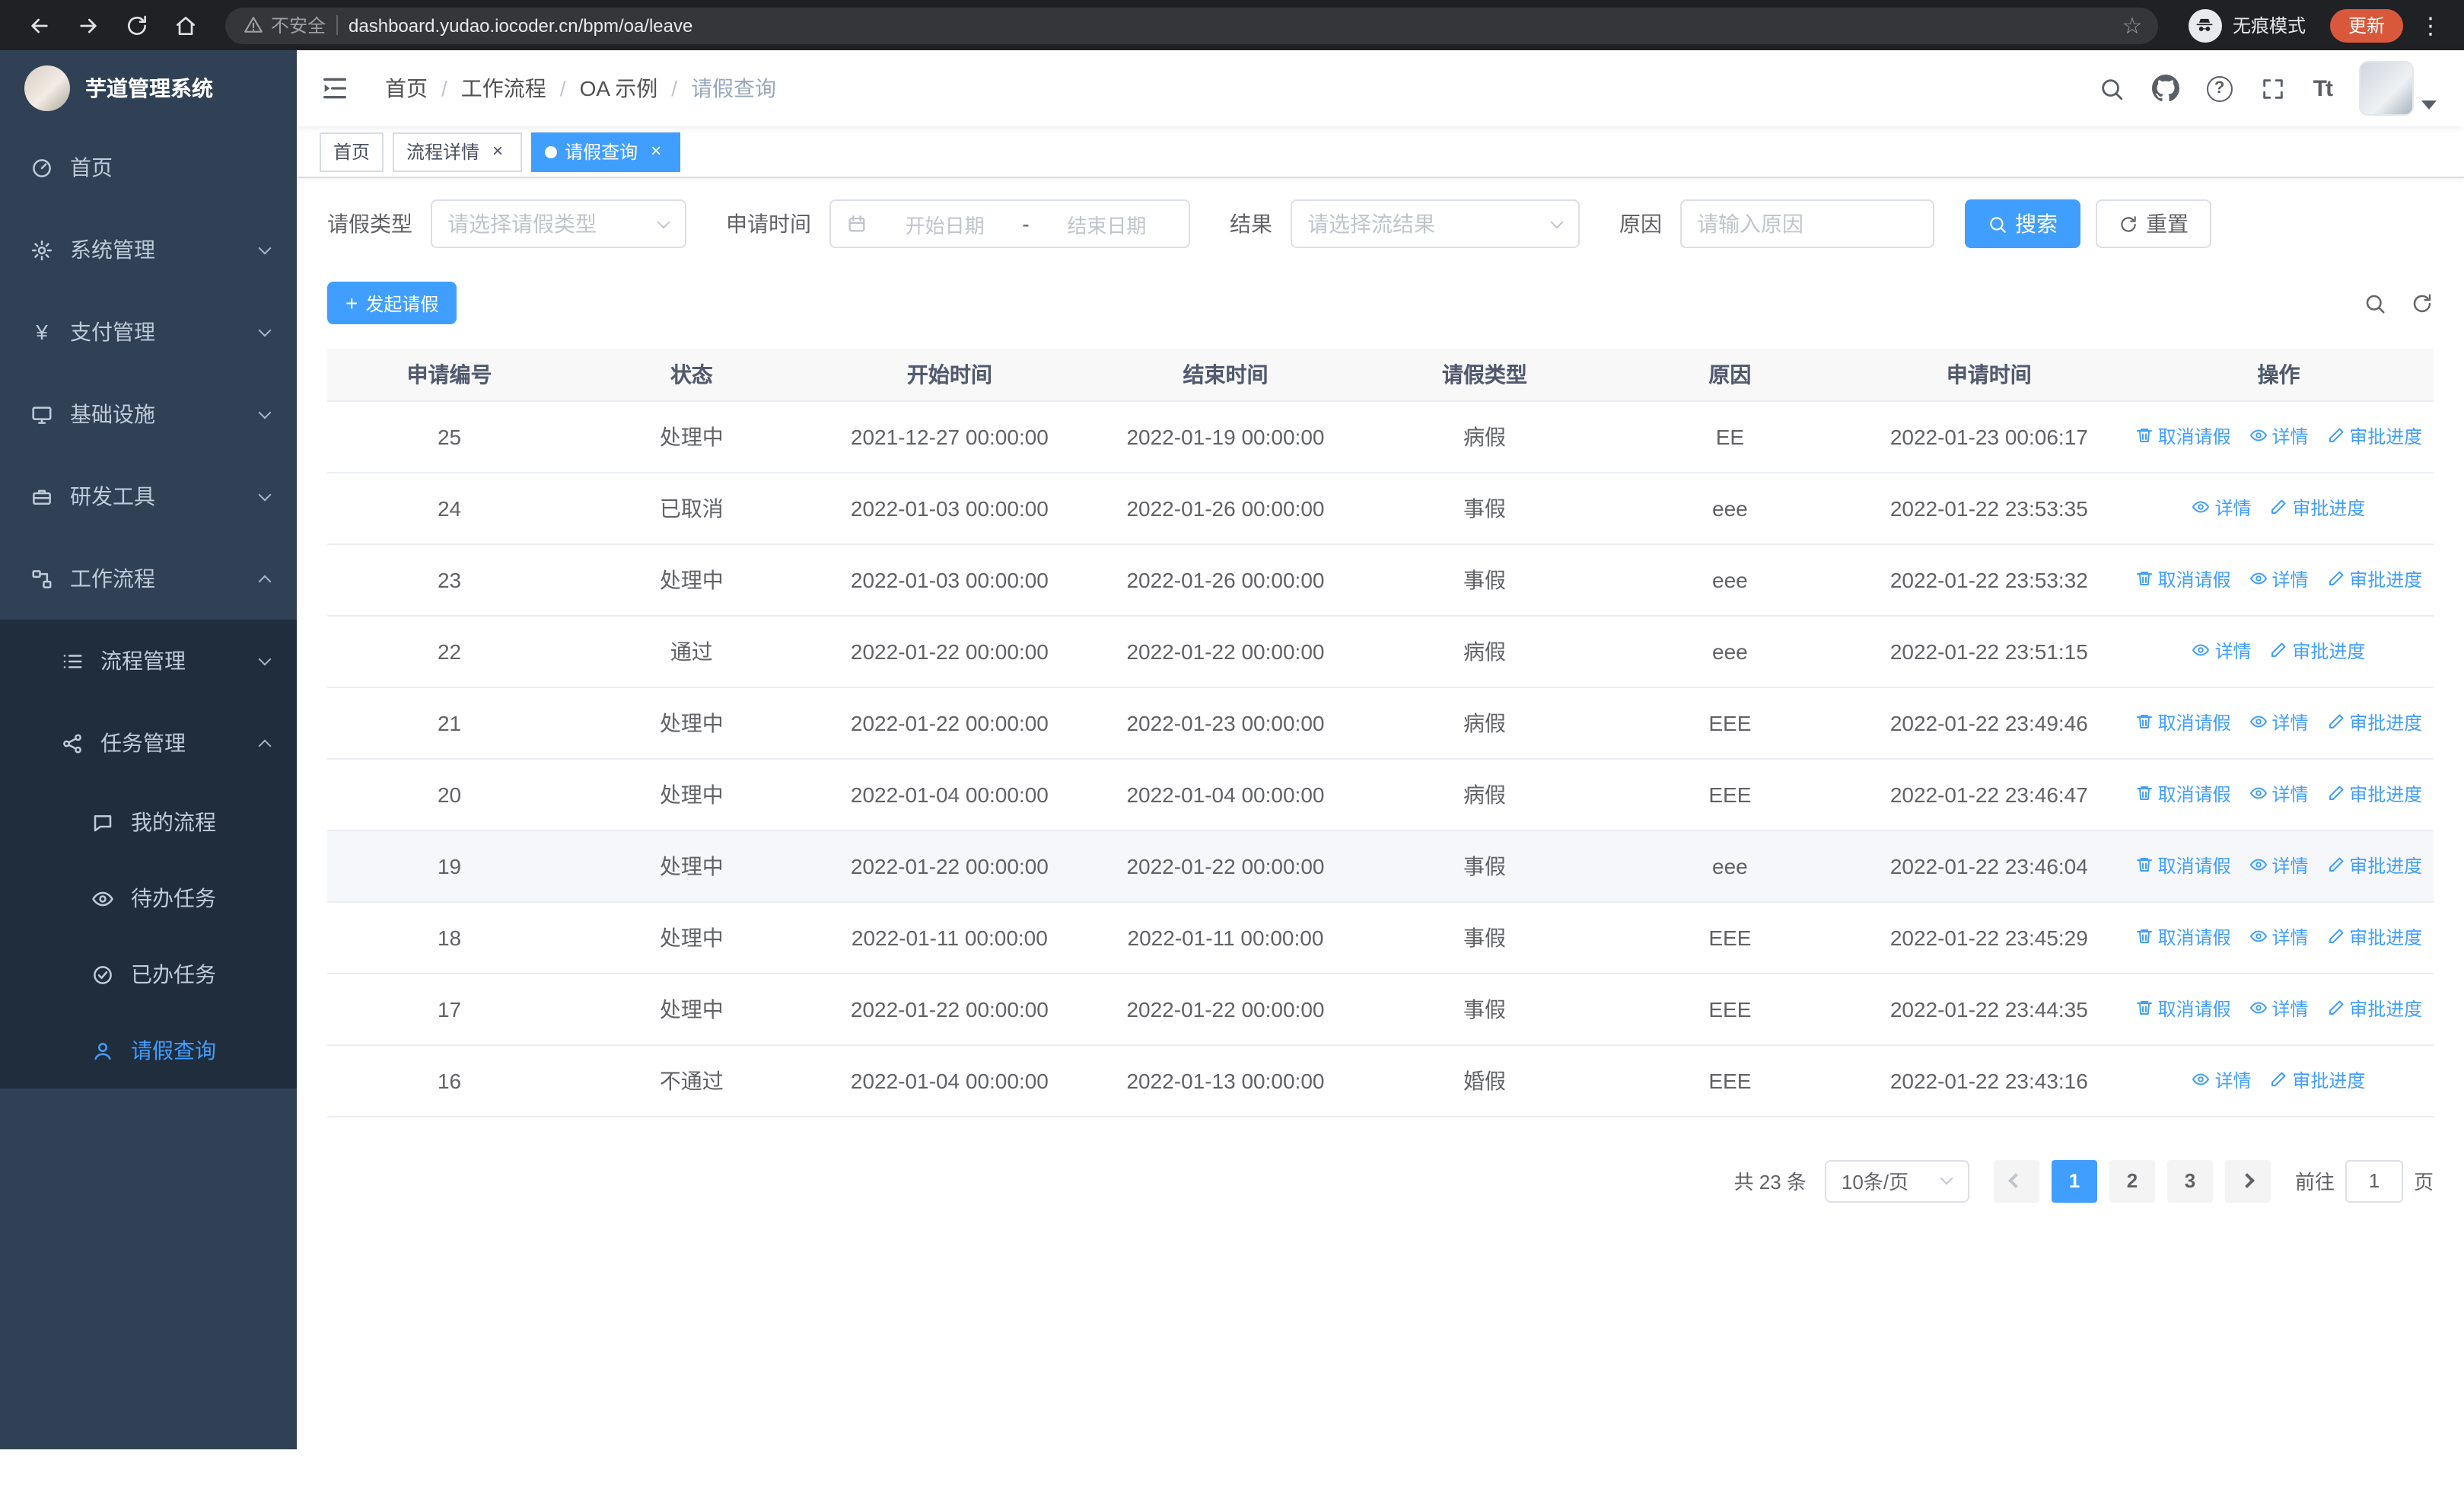  I want to click on hamburger-icon, so click(334, 89).